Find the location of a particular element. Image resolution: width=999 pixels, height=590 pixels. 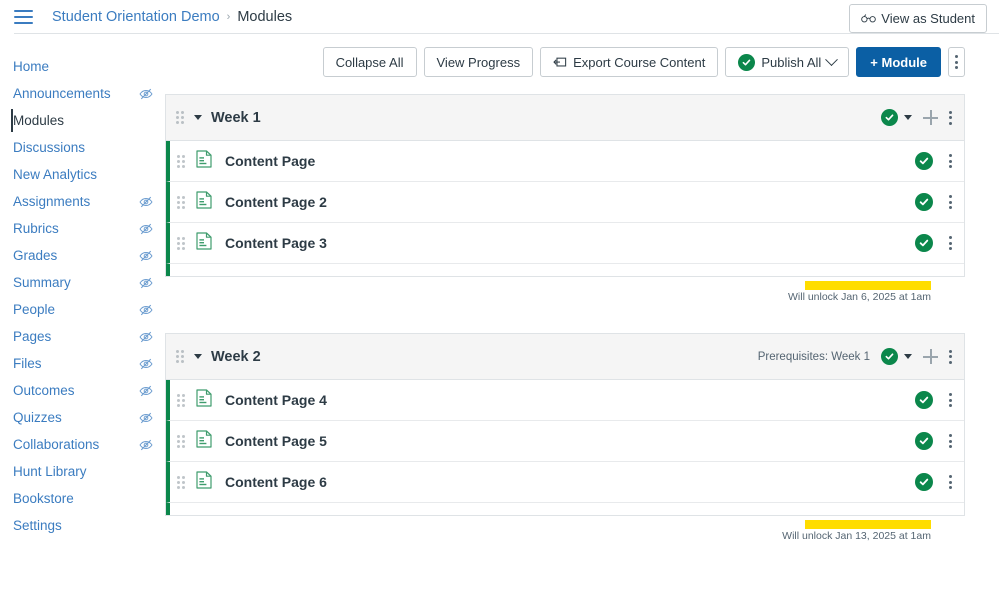

sidebar-item-label: Home is located at coordinates (31, 66).